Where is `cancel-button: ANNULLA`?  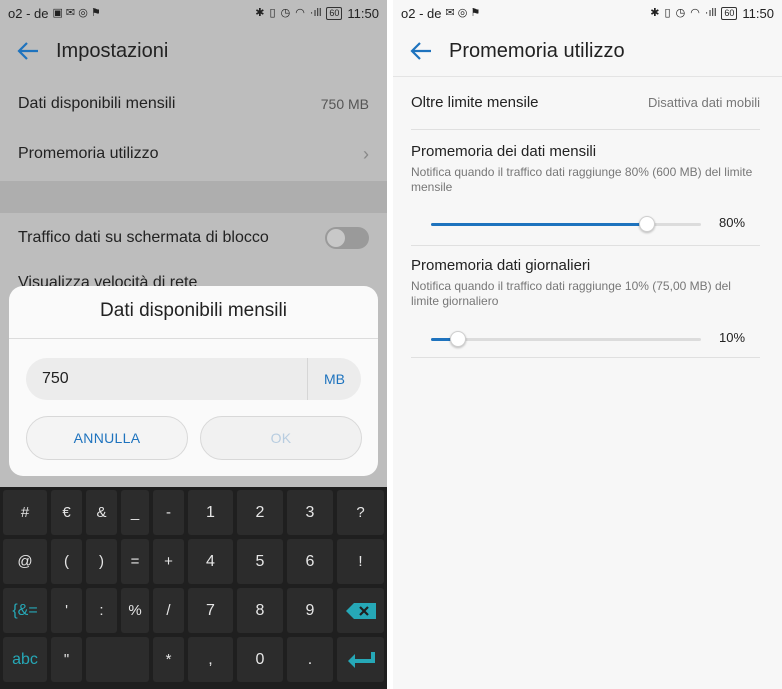
cancel-button: ANNULLA is located at coordinates (107, 438).